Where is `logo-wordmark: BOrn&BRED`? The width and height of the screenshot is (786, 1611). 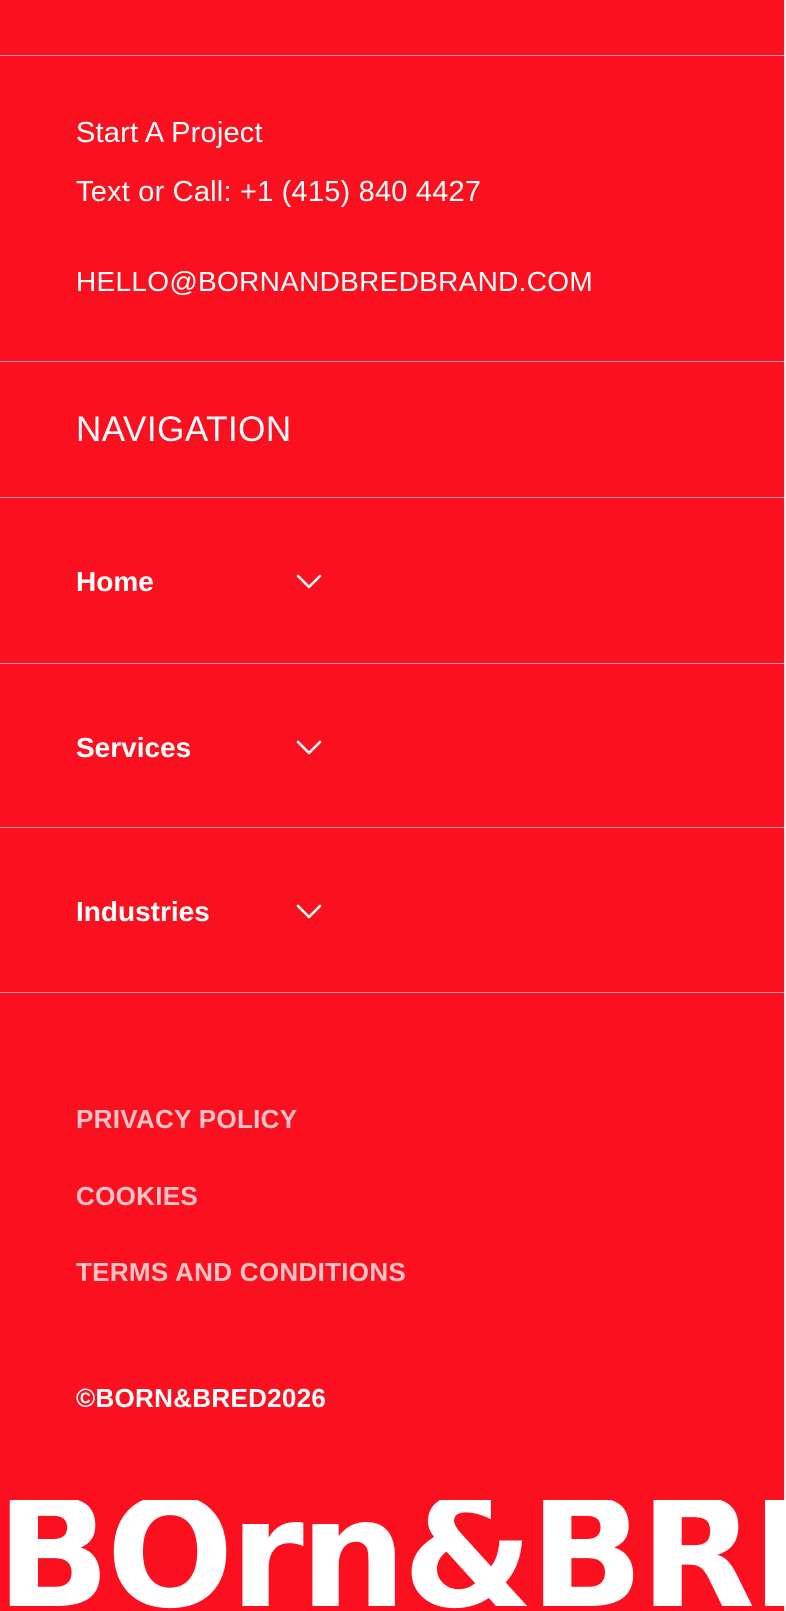
logo-wordmark: BOrn&BRED is located at coordinates (393, 1555).